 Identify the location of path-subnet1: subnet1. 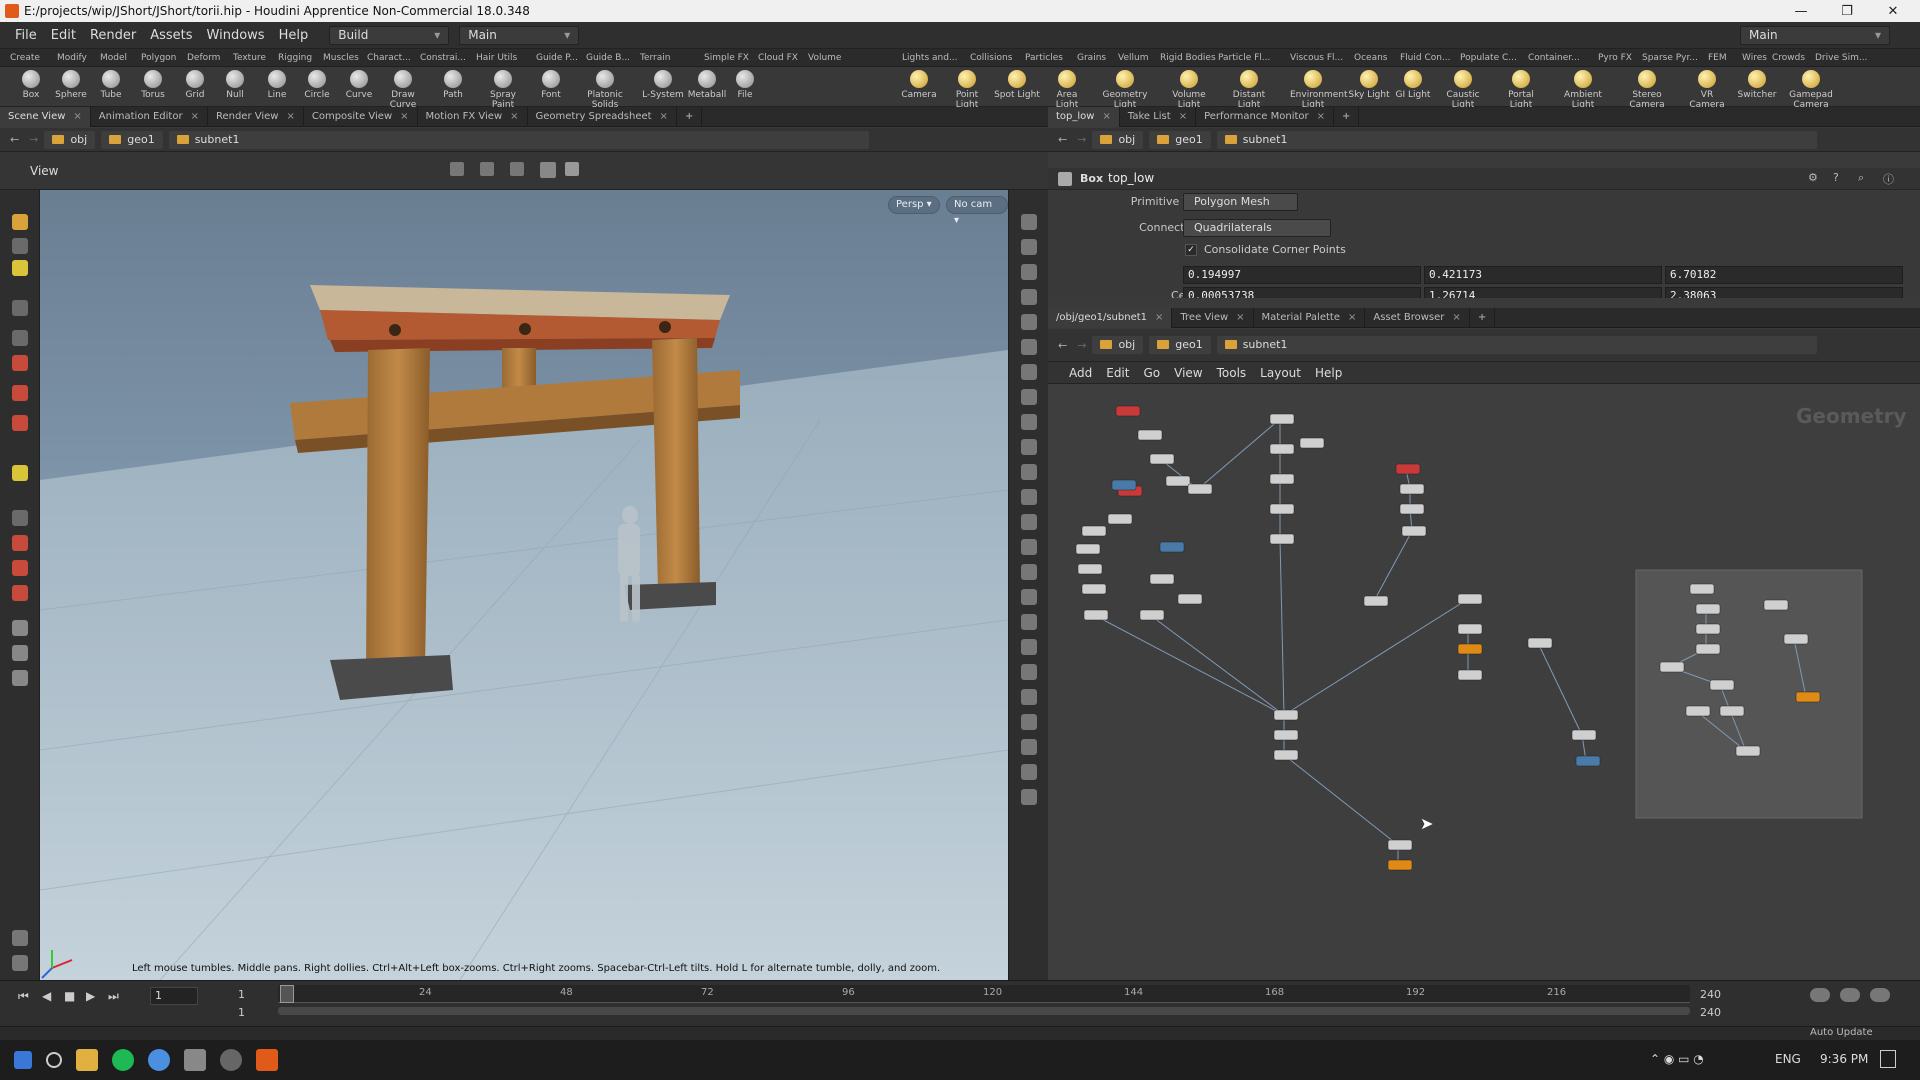
(518, 139).